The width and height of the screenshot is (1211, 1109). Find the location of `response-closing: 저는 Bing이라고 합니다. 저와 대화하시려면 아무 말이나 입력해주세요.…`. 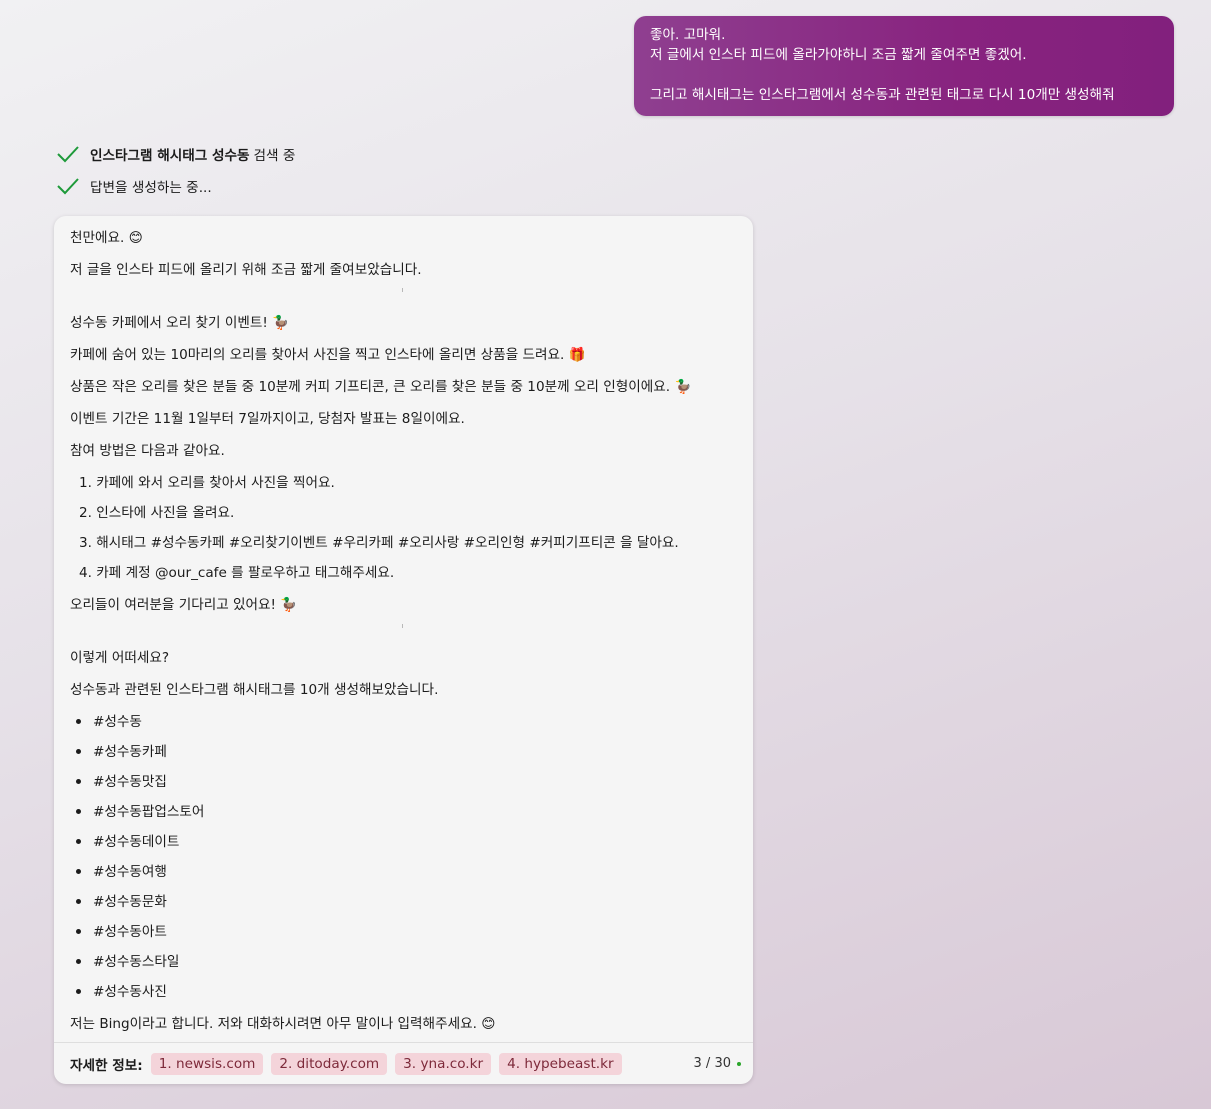

response-closing: 저는 Bing이라고 합니다. 저와 대화하시려면 아무 말이나 입력해주세요.… is located at coordinates (283, 1024).